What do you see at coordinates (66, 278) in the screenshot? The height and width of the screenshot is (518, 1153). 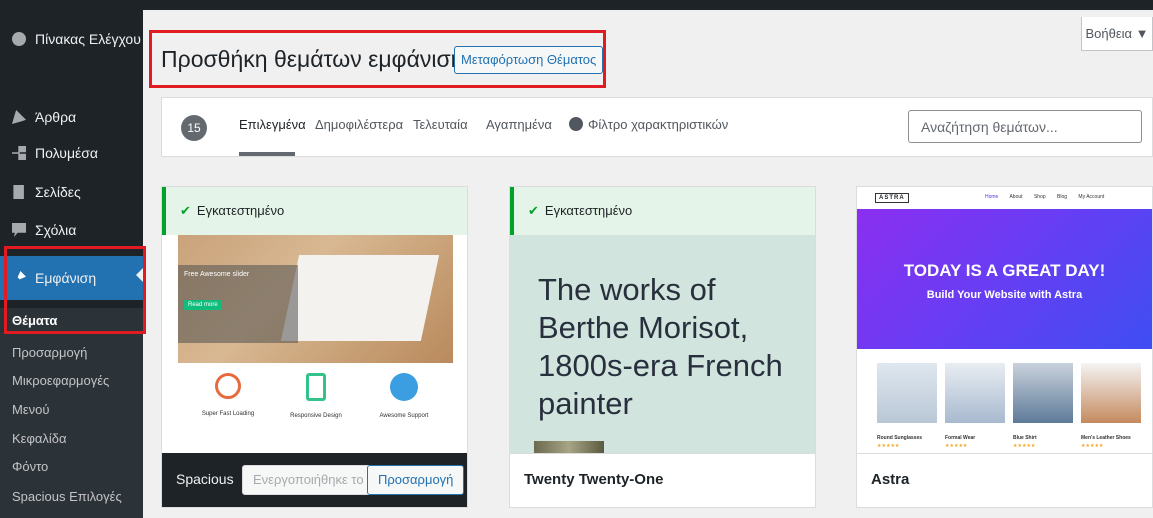 I see `sidebar-item-label: Εμφάνιση` at bounding box center [66, 278].